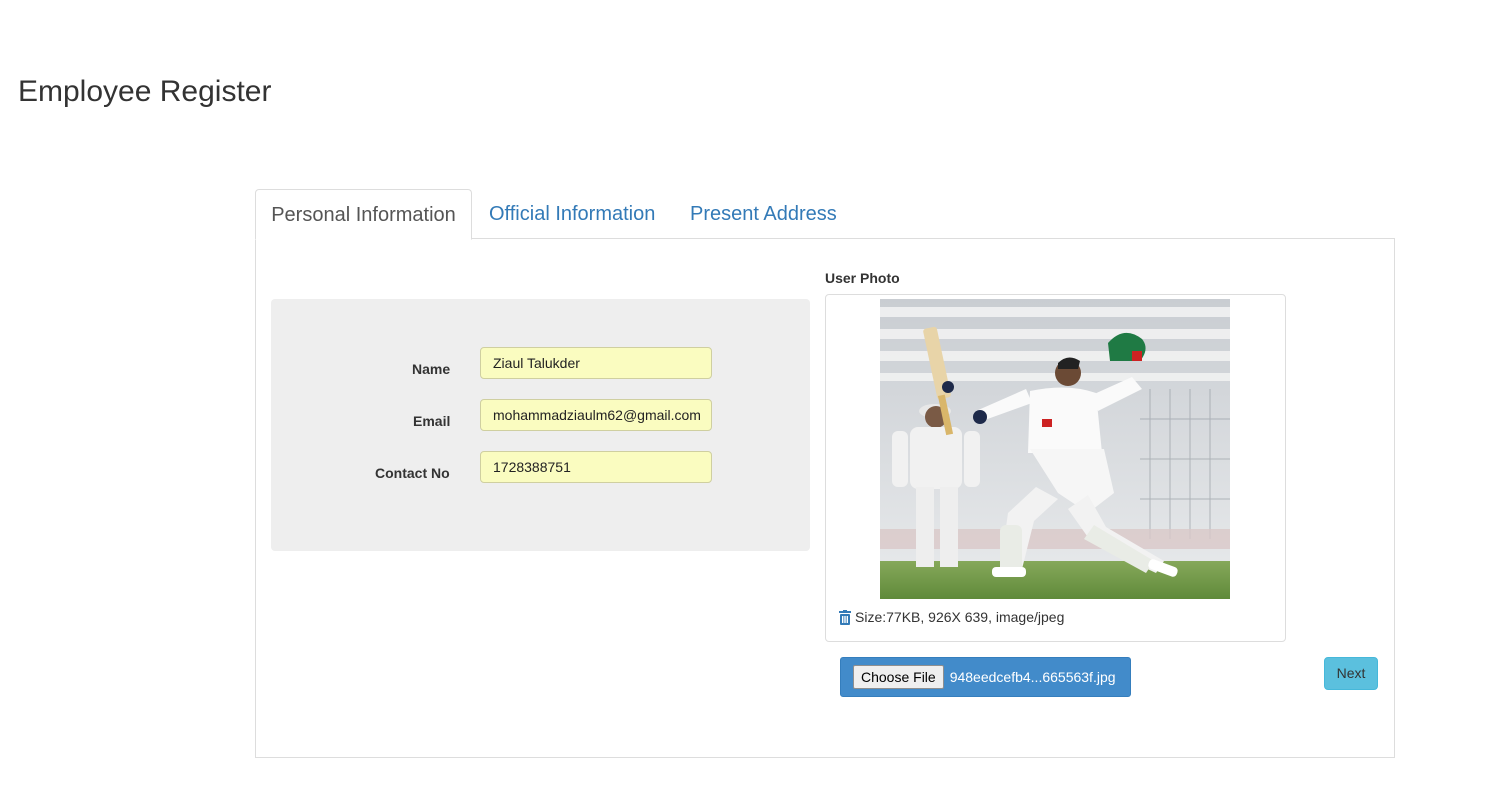 The width and height of the screenshot is (1485, 798). I want to click on photo-meta-text: Size:77KB, 926X 639, image/jpeg, so click(960, 617).